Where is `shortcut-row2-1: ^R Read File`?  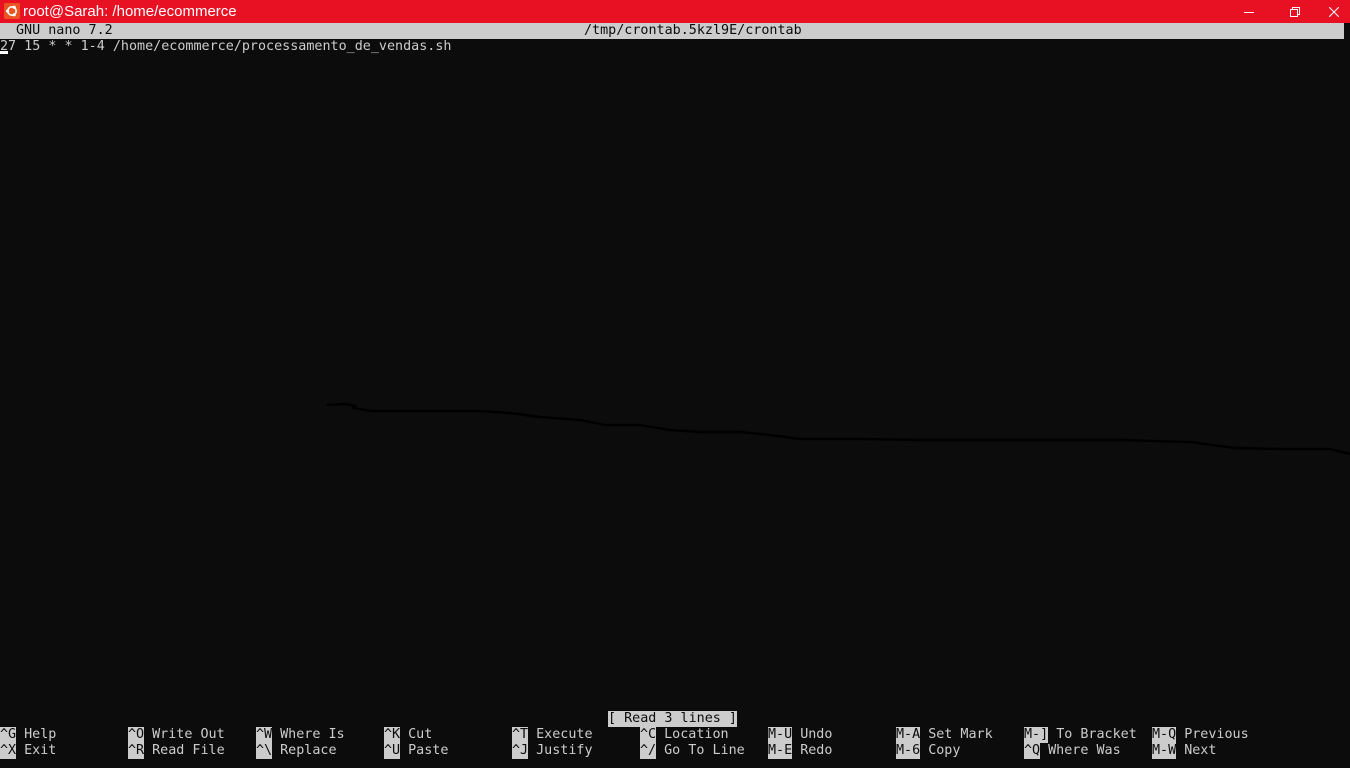 shortcut-row2-1: ^R Read File is located at coordinates (176, 751).